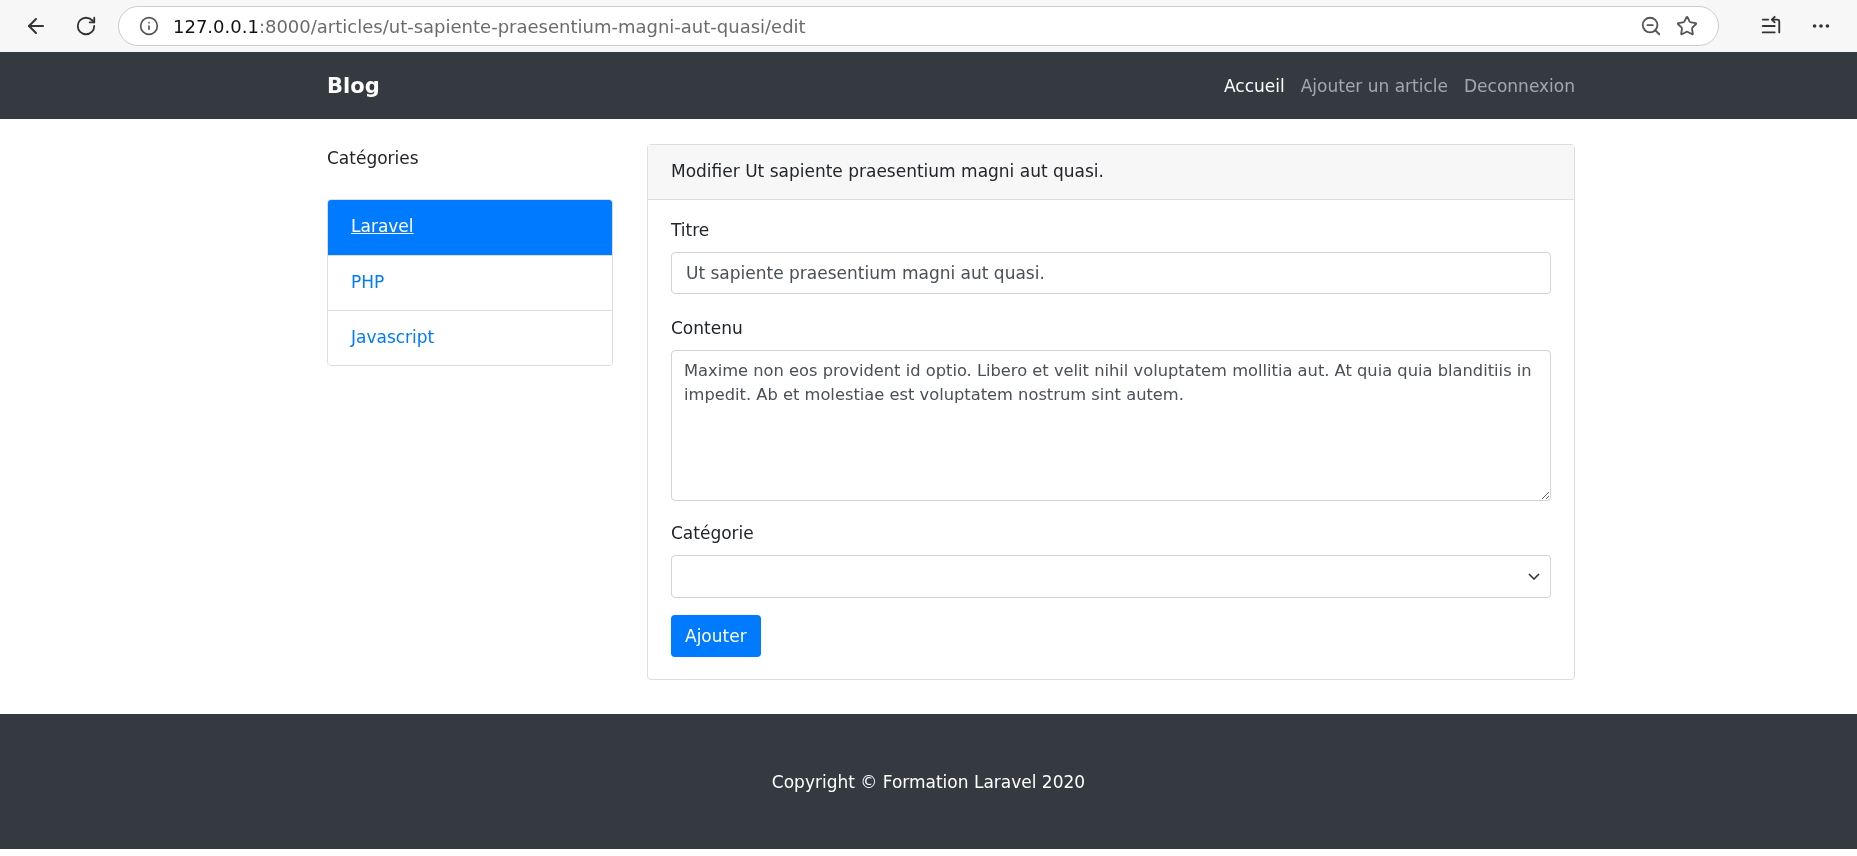 Image resolution: width=1857 pixels, height=856 pixels. What do you see at coordinates (1111, 273) in the screenshot?
I see `title-input: Ut sapiente praesentium magni aut quasi.` at bounding box center [1111, 273].